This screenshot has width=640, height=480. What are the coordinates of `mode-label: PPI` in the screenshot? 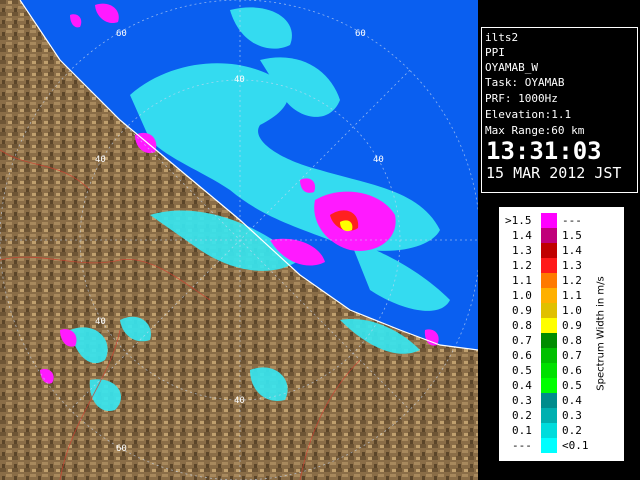 It's located at (495, 52).